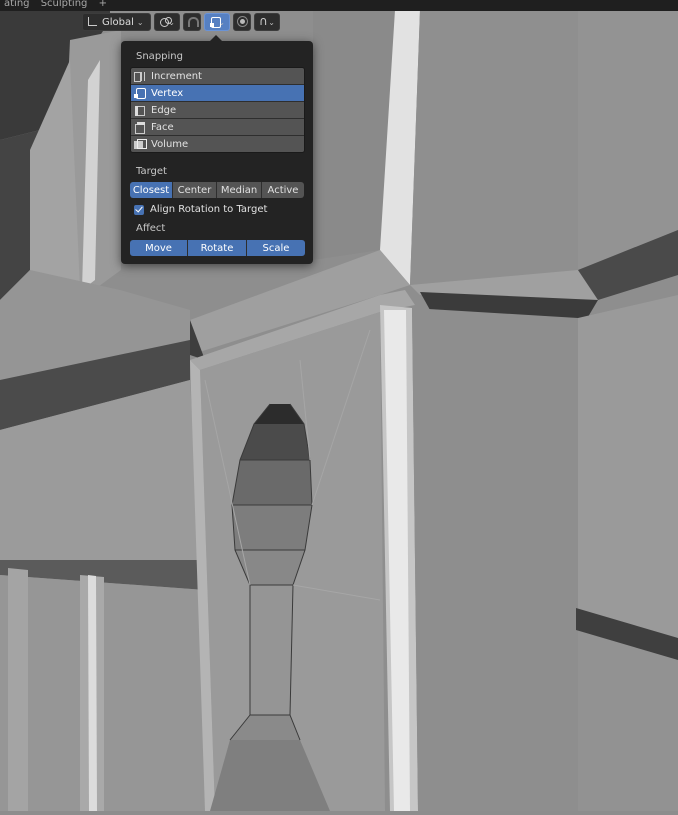 The height and width of the screenshot is (815, 678). I want to click on snap-item-edge: Edge, so click(217, 110).